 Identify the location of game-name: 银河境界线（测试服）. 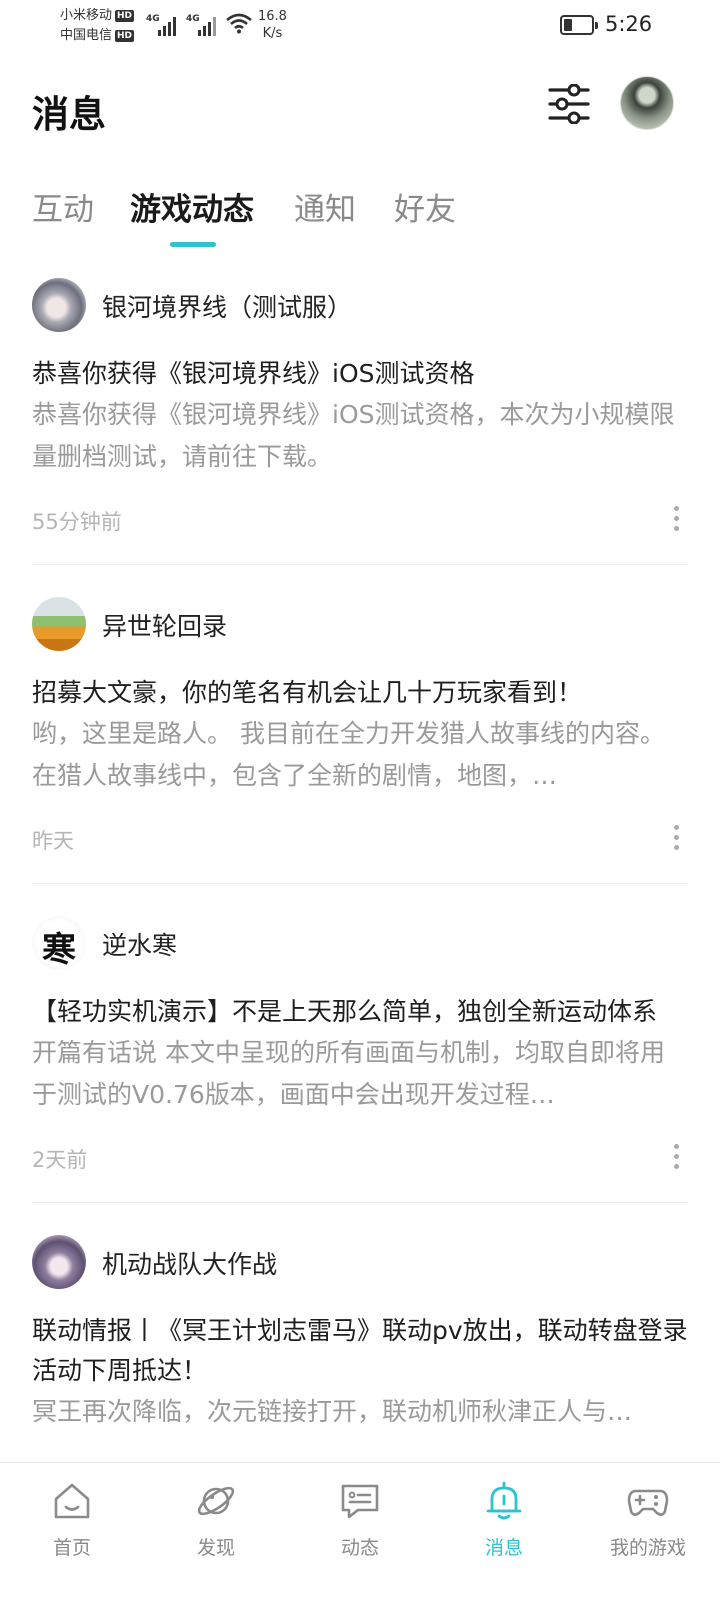
(227, 306).